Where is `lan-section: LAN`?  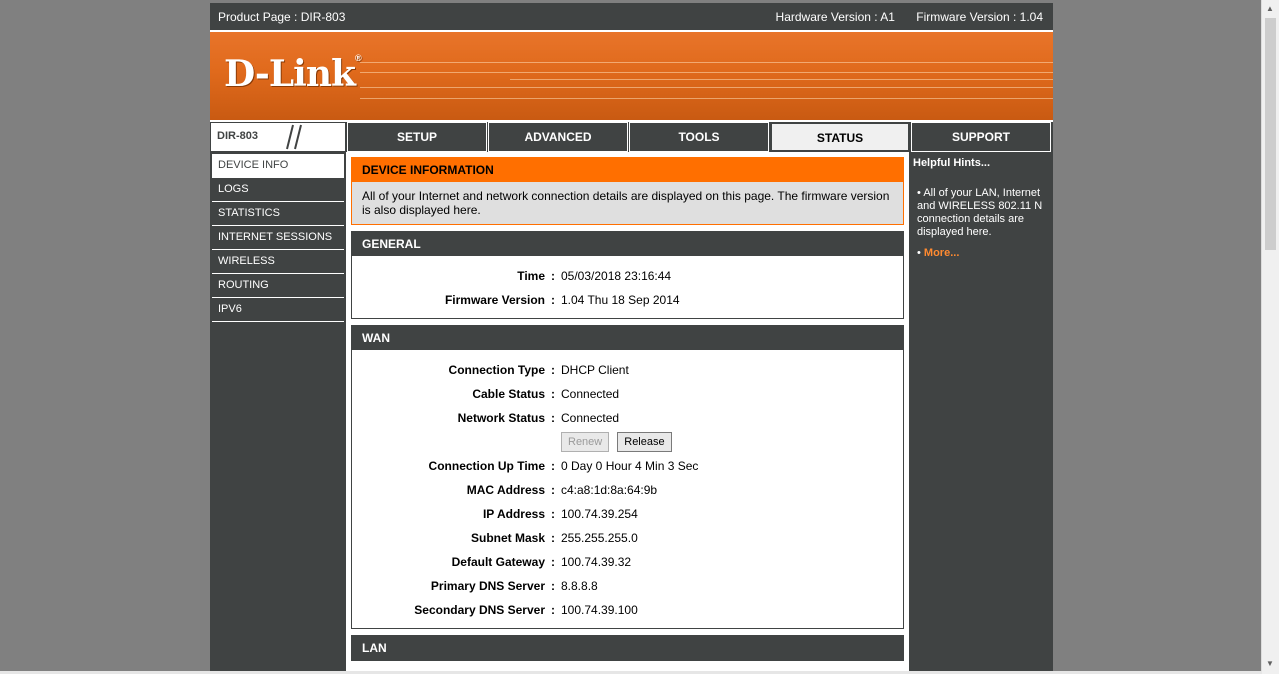 lan-section: LAN is located at coordinates (627, 648).